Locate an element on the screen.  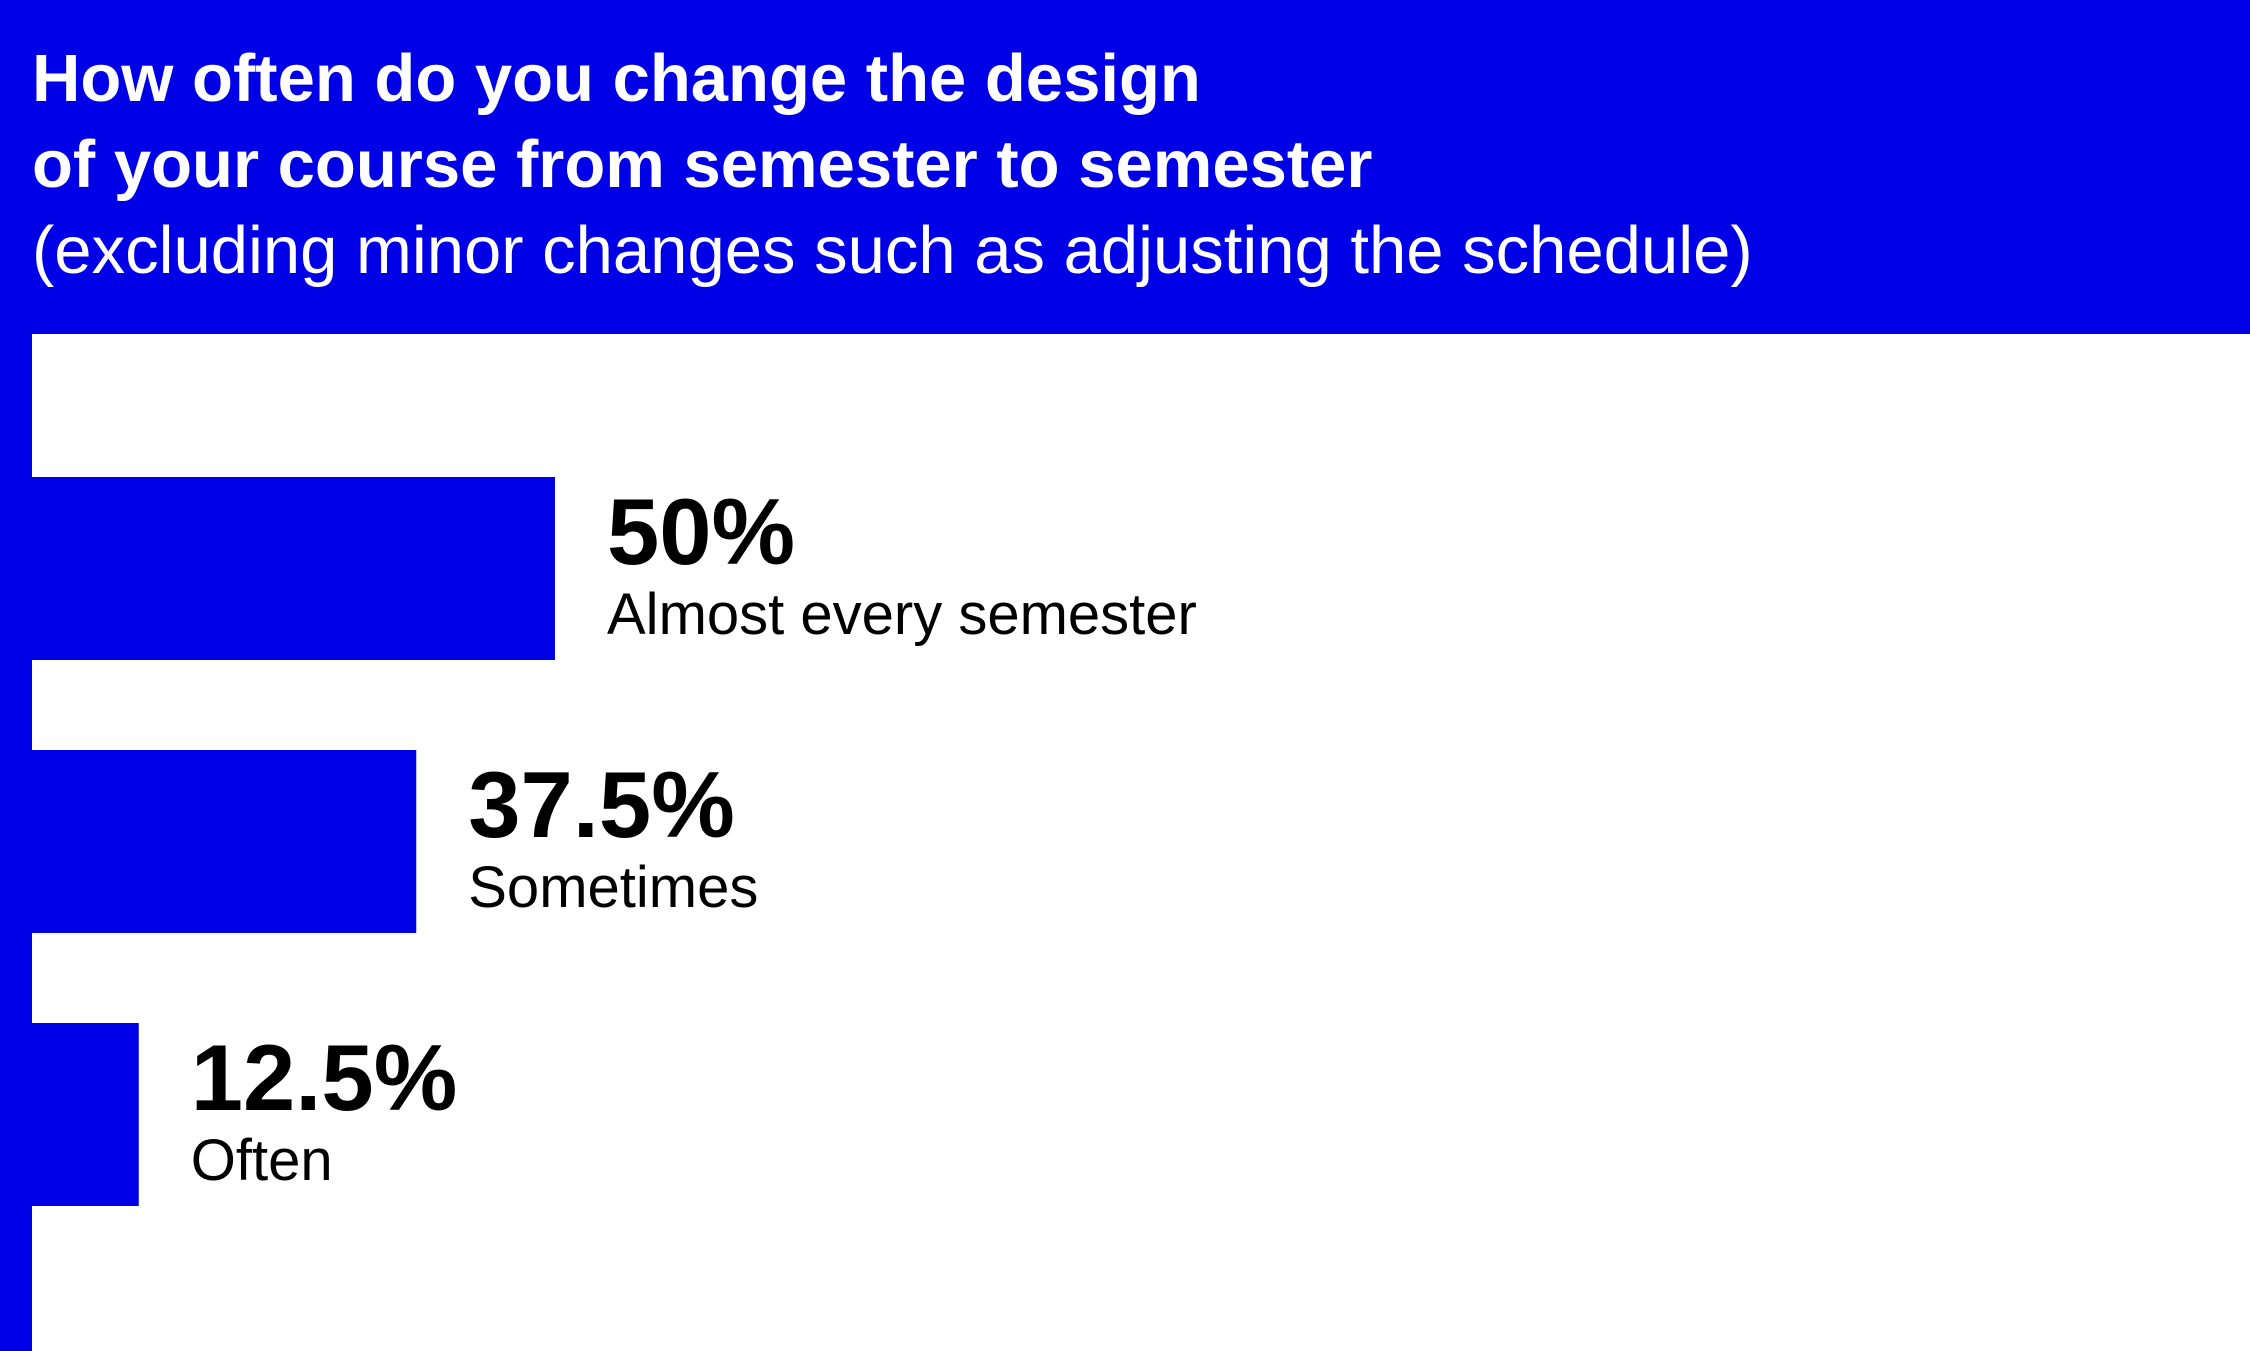
bar-category-label: Almost every semester is located at coordinates (902, 614).